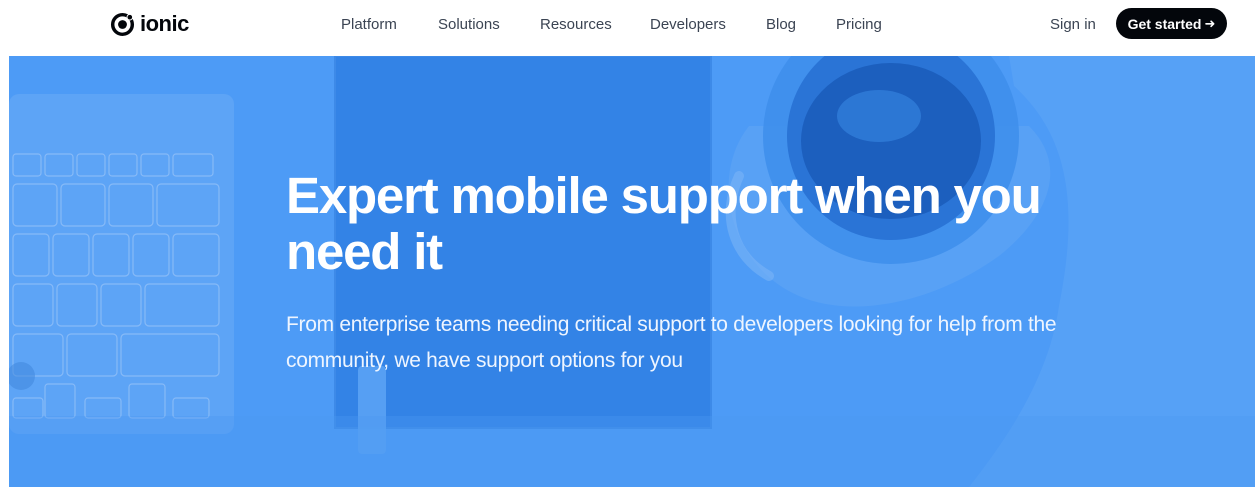 This screenshot has width=1255, height=487. What do you see at coordinates (664, 223) in the screenshot?
I see `hero-title: Expert mobile support when you need it` at bounding box center [664, 223].